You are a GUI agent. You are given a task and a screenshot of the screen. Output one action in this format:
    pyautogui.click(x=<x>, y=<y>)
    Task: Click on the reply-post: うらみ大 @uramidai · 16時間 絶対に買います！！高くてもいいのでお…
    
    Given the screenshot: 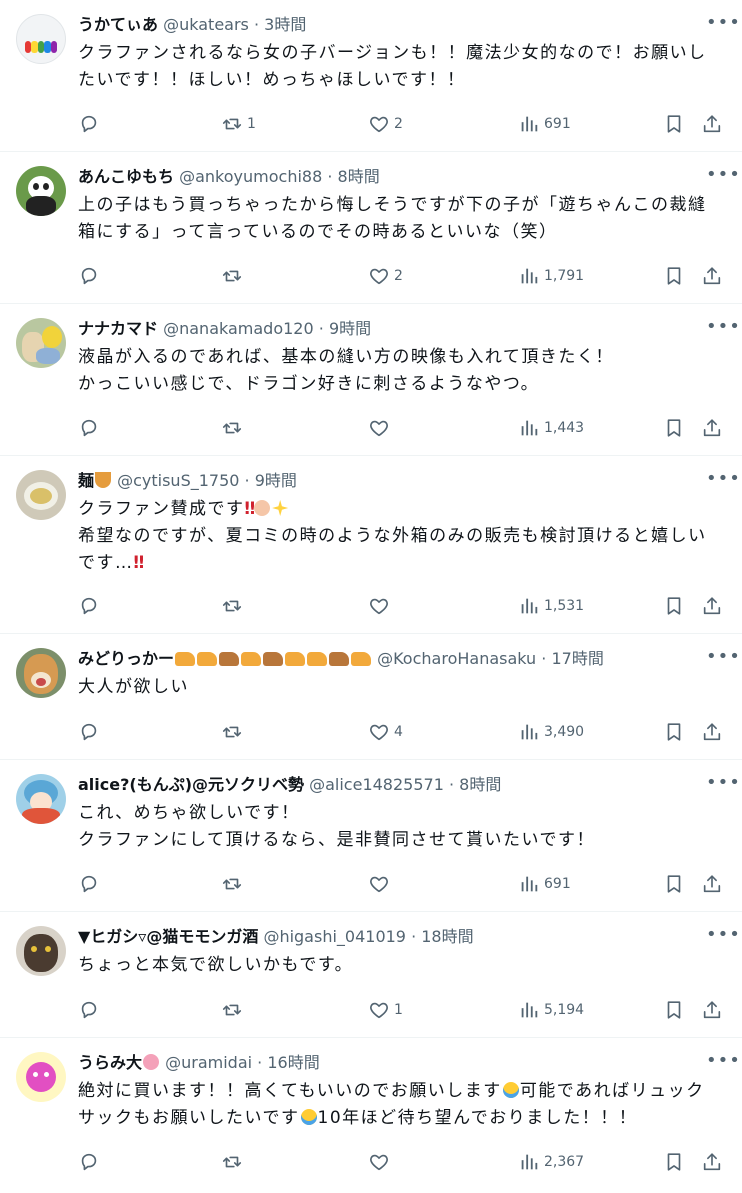 What is the action you would take?
    pyautogui.click(x=371, y=1115)
    